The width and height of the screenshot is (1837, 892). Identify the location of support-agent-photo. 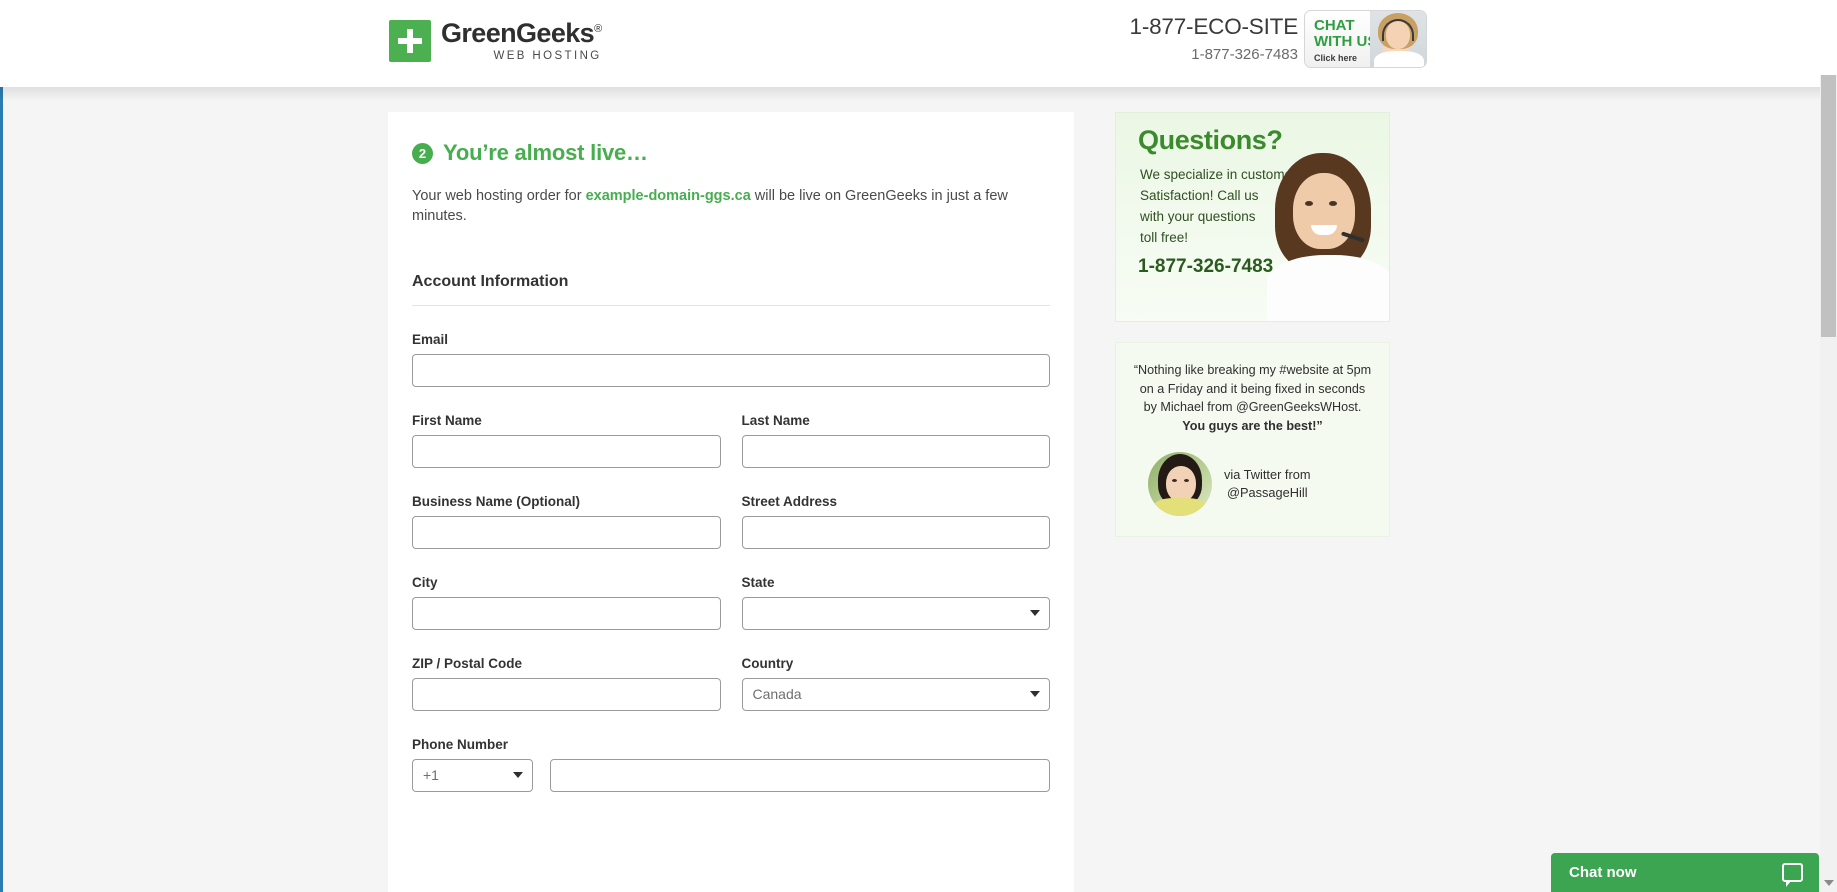
(1328, 235).